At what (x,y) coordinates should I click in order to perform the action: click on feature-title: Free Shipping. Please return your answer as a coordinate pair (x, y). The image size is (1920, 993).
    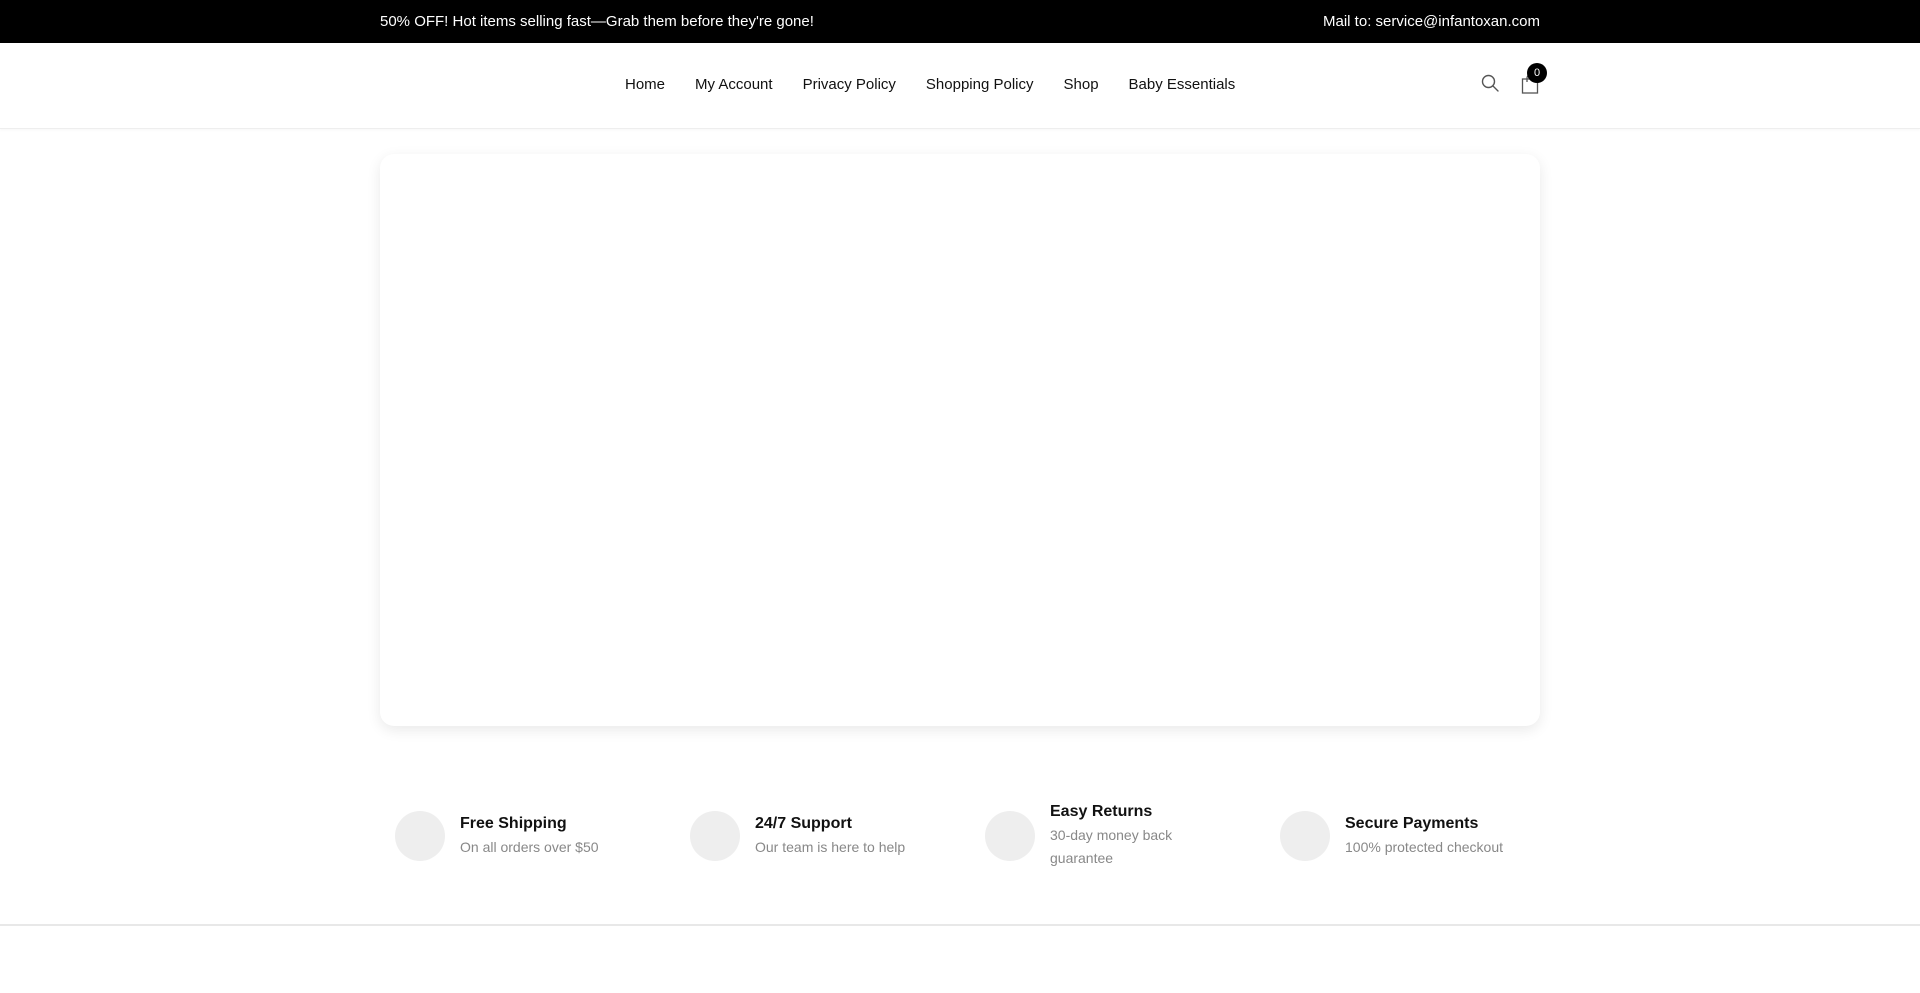
    Looking at the image, I should click on (513, 823).